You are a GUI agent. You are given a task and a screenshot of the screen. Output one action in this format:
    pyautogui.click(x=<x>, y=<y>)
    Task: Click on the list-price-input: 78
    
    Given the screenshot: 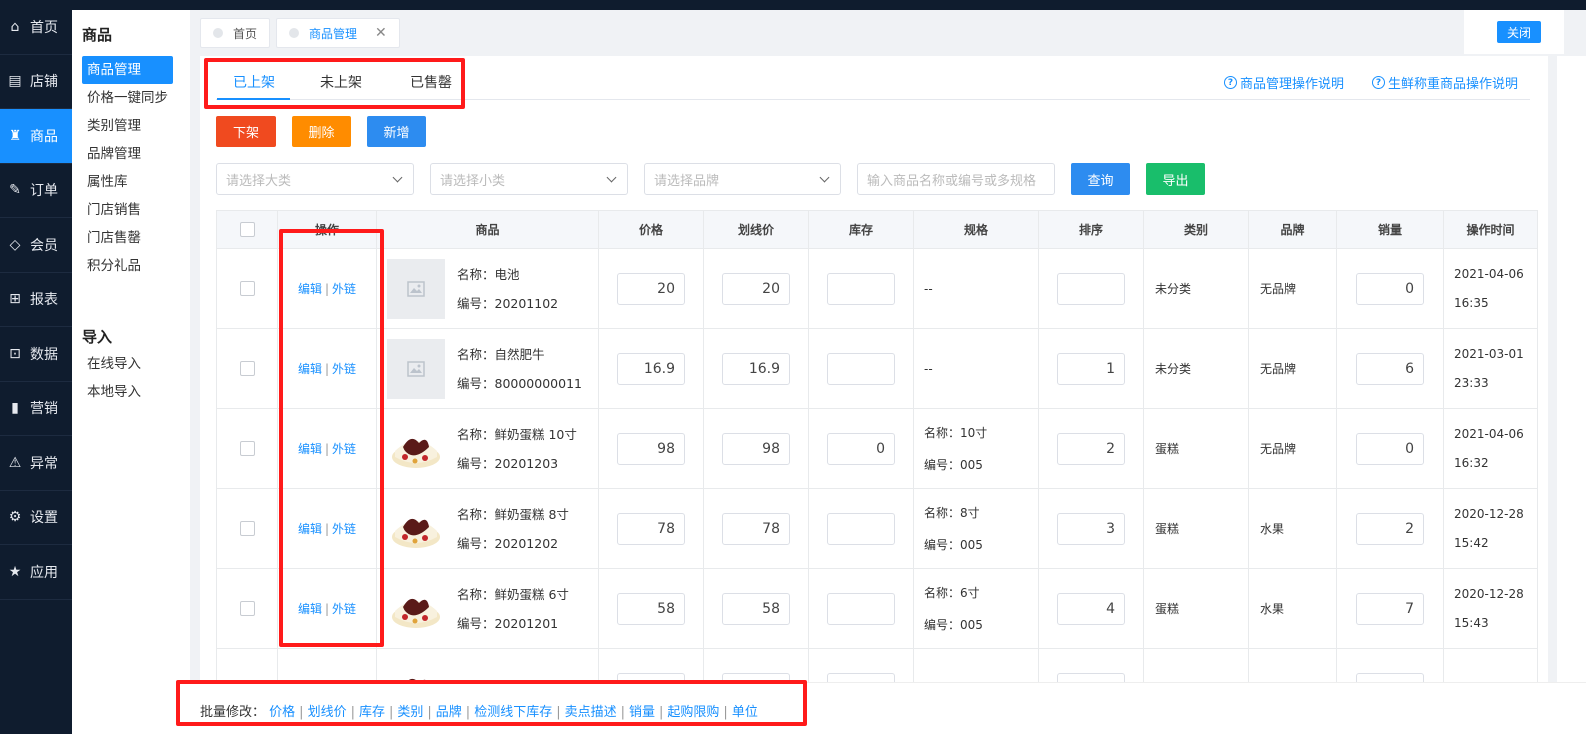 What is the action you would take?
    pyautogui.click(x=756, y=528)
    